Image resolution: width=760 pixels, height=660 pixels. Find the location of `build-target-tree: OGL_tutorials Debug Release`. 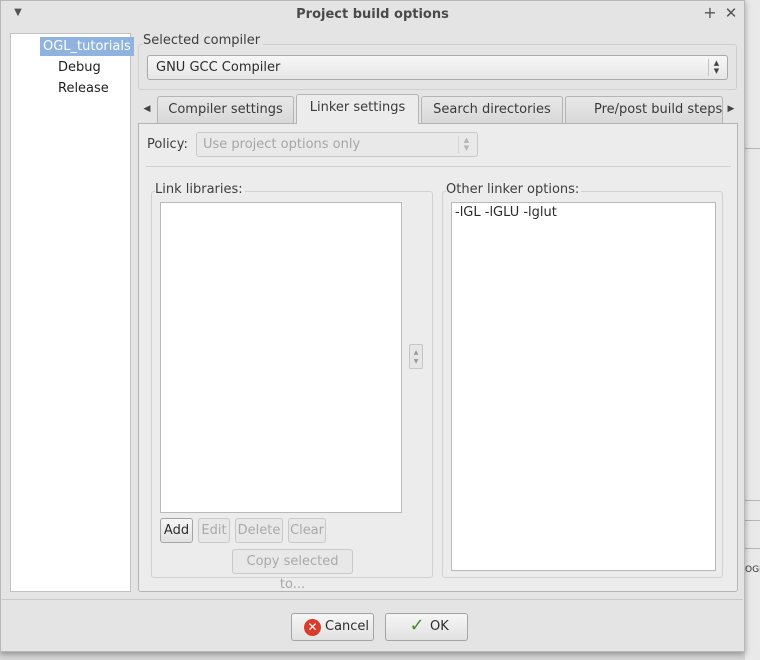

build-target-tree: OGL_tutorials Debug Release is located at coordinates (72, 312).